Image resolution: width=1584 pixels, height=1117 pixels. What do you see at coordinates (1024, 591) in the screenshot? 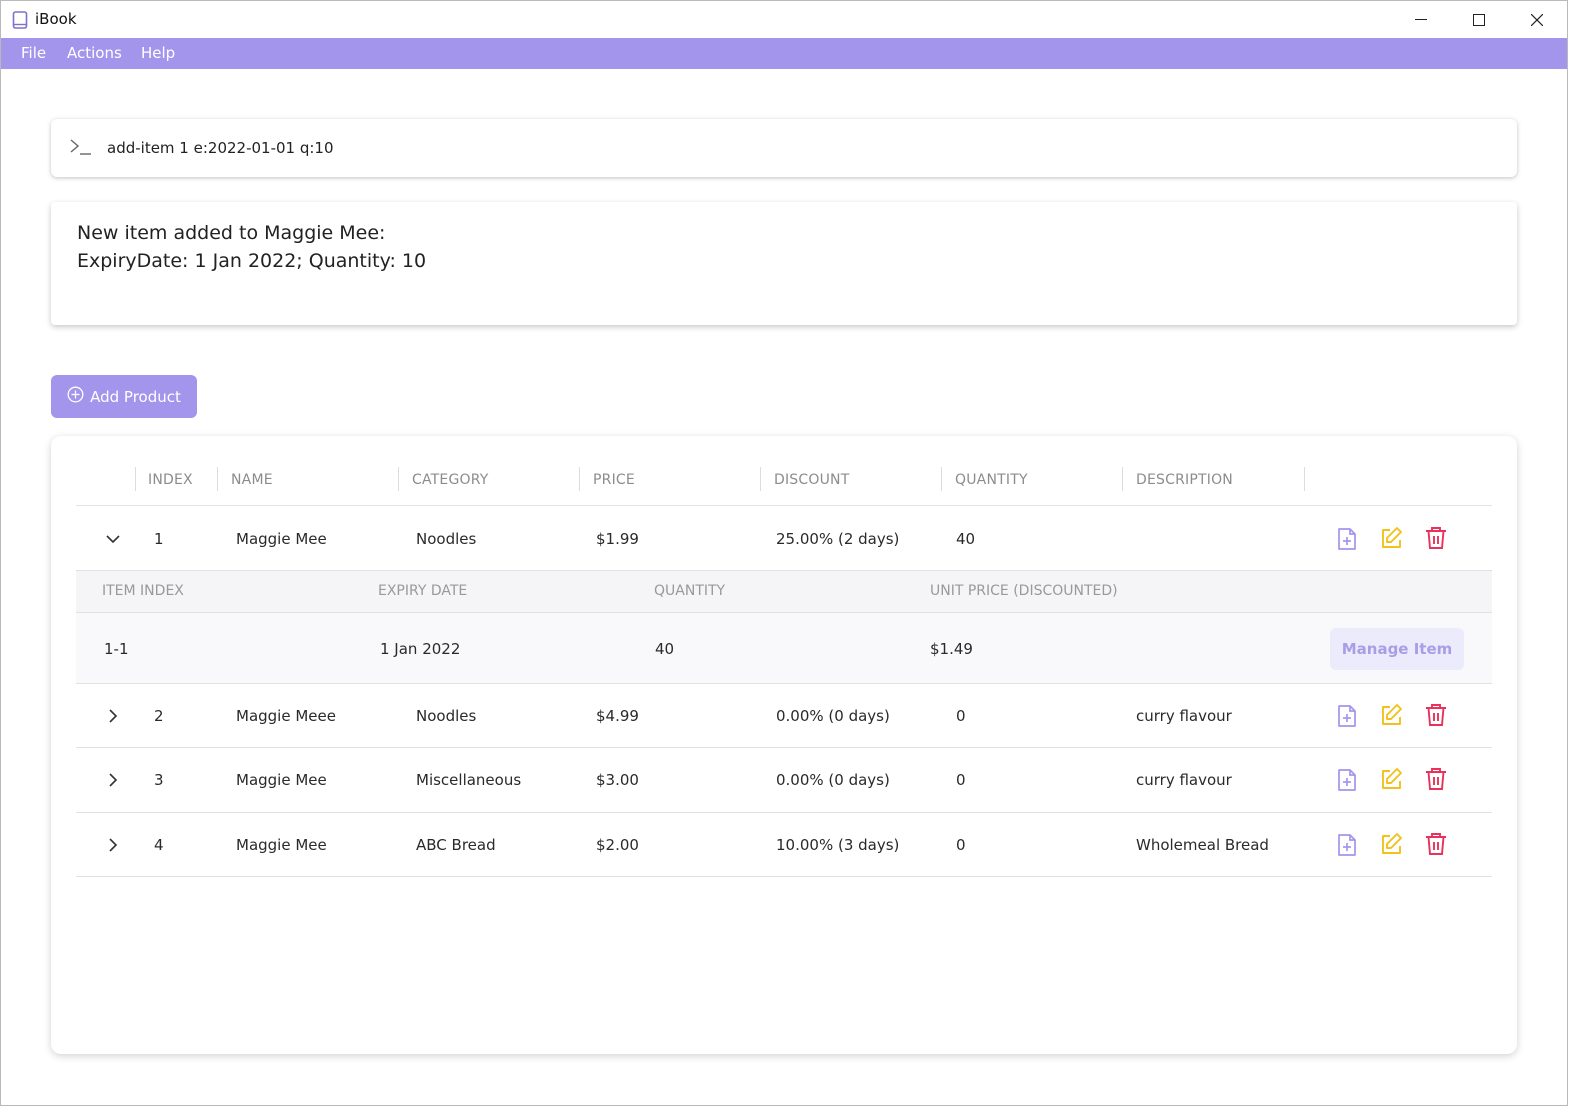
I see `subheader-unit-price: UNIT PRICE (DISCOUNTED)` at bounding box center [1024, 591].